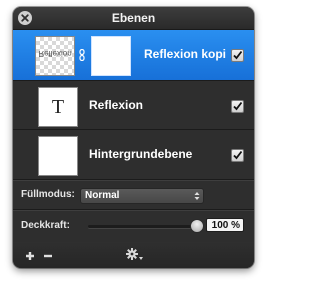 This screenshot has width=320, height=291. I want to click on bottom-toolbar, so click(133, 255).